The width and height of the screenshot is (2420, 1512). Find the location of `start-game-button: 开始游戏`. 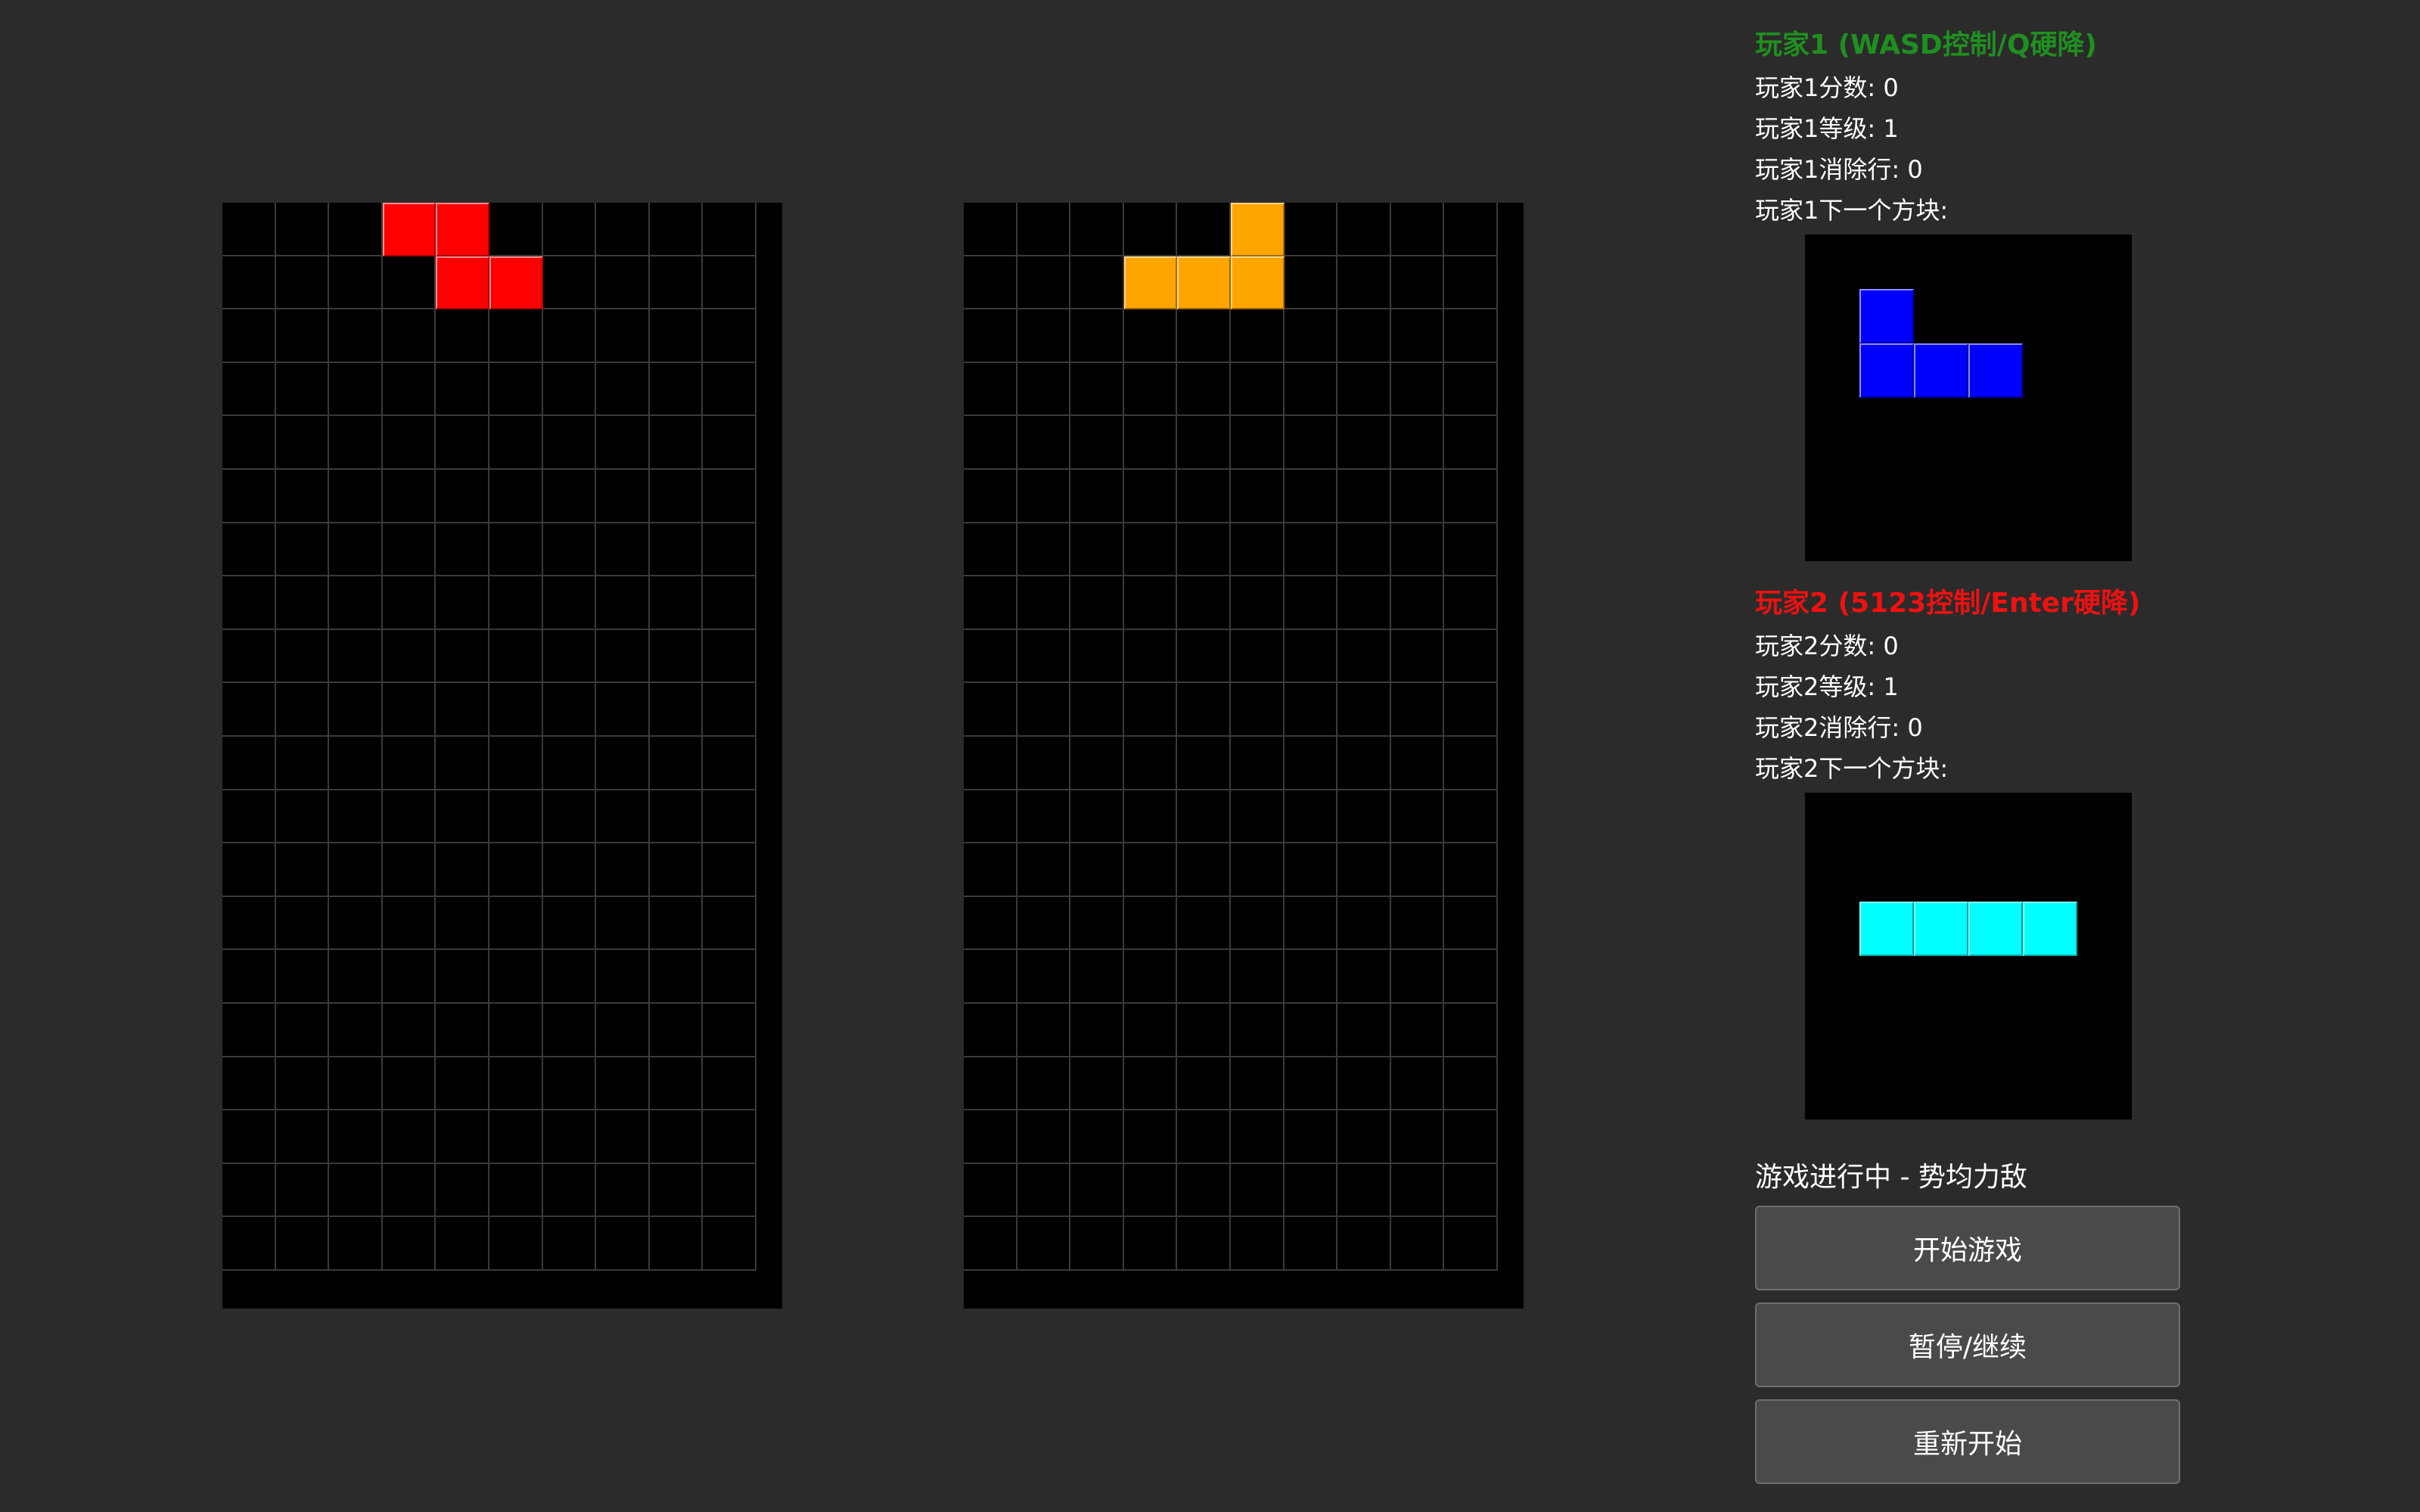

start-game-button: 开始游戏 is located at coordinates (1967, 1248).